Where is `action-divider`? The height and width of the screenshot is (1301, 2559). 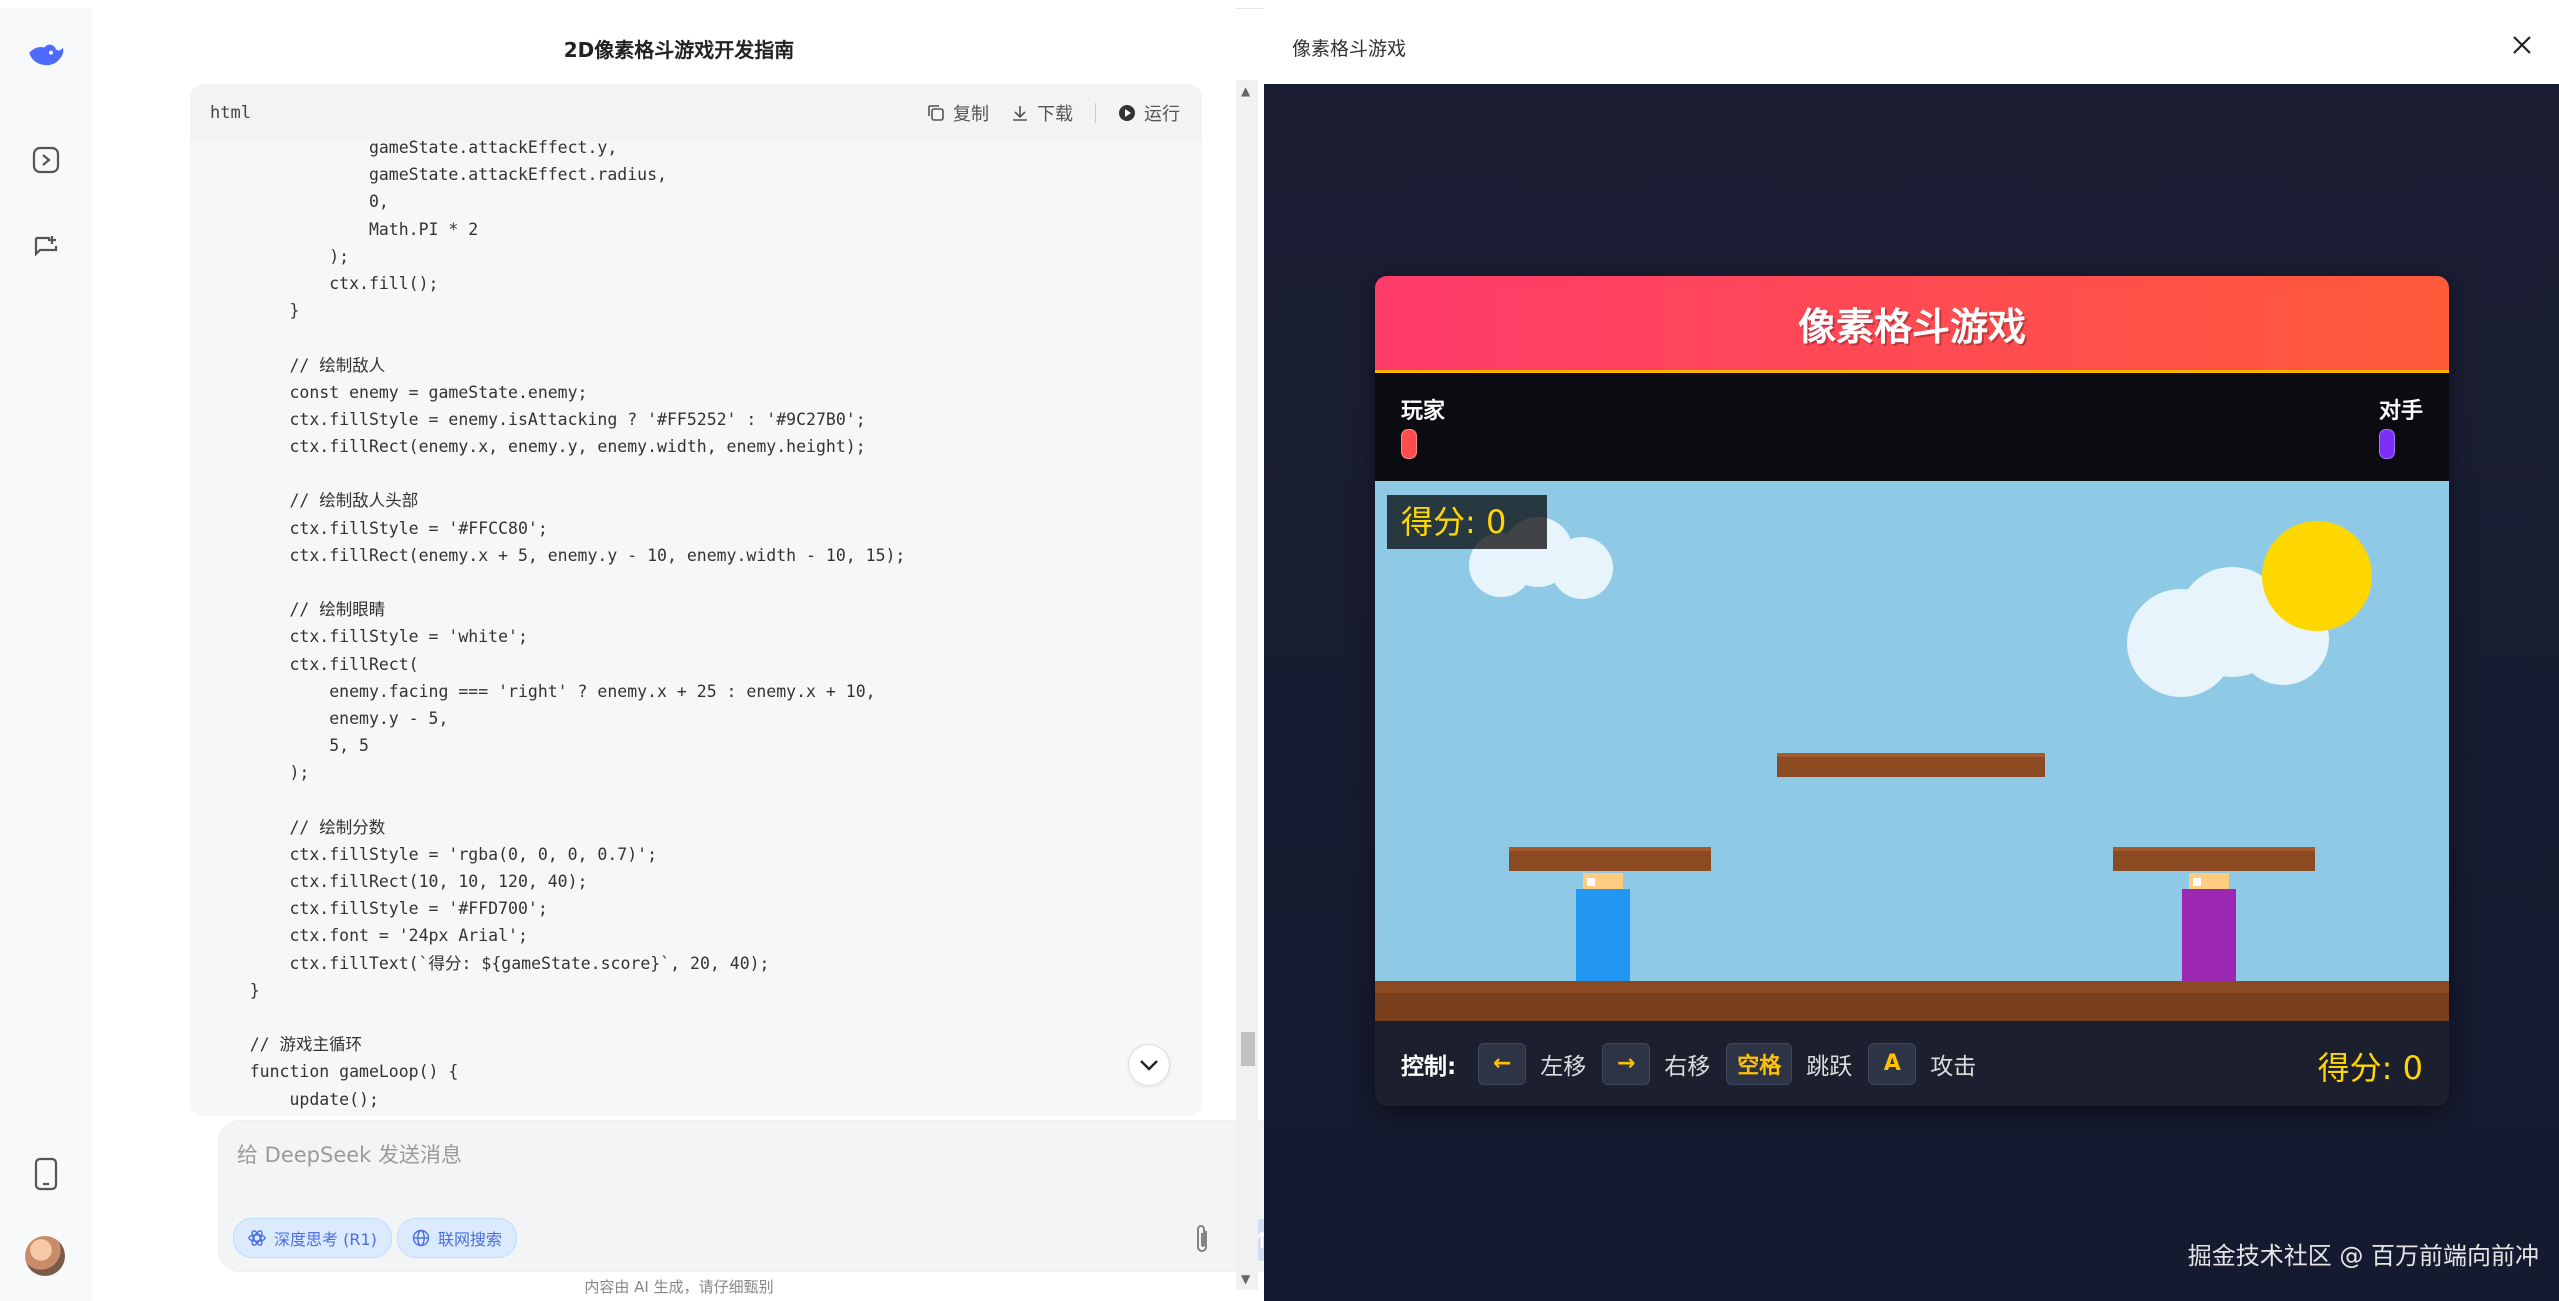
action-divider is located at coordinates (1095, 113).